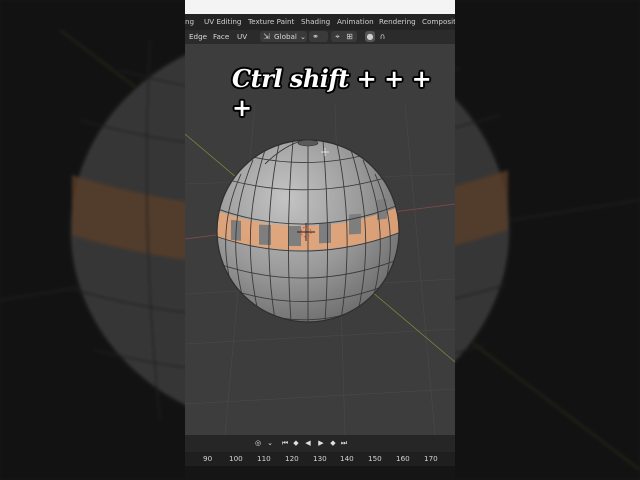 The width and height of the screenshot is (640, 480). What do you see at coordinates (221, 36) in the screenshot?
I see `menu-face: Face` at bounding box center [221, 36].